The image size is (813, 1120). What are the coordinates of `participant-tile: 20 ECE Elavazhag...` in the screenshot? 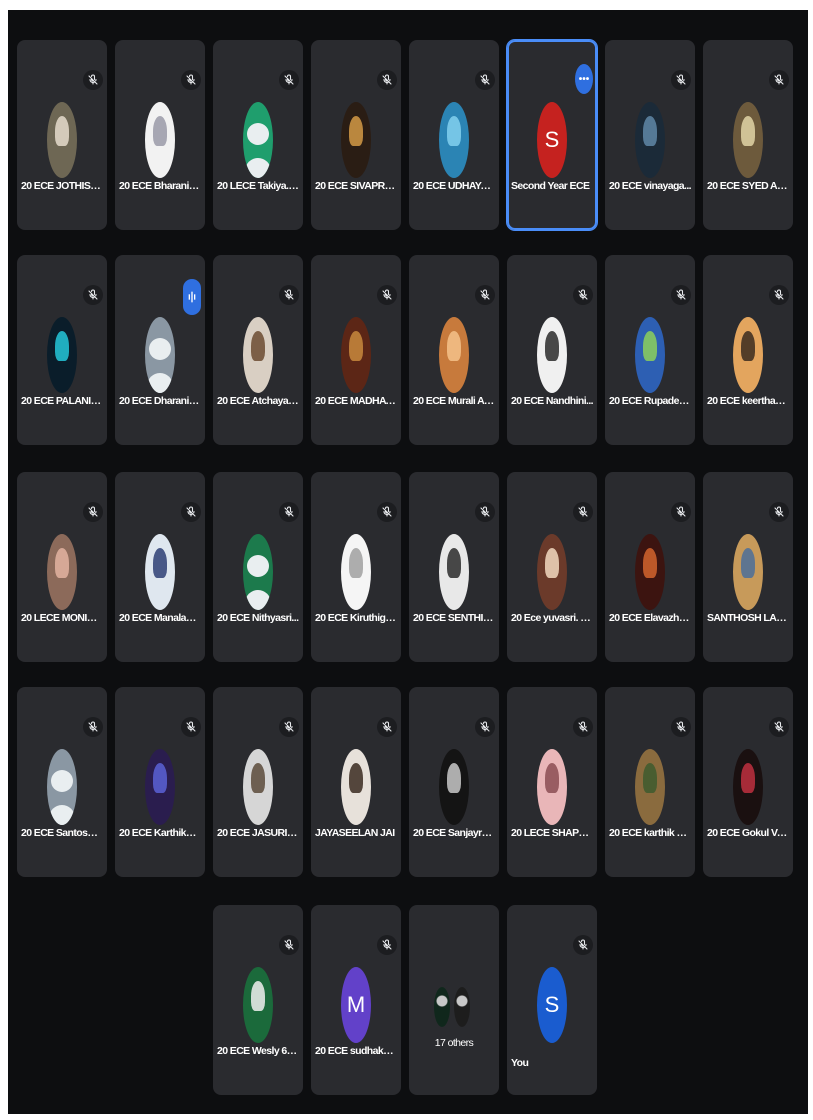 It's located at (650, 567).